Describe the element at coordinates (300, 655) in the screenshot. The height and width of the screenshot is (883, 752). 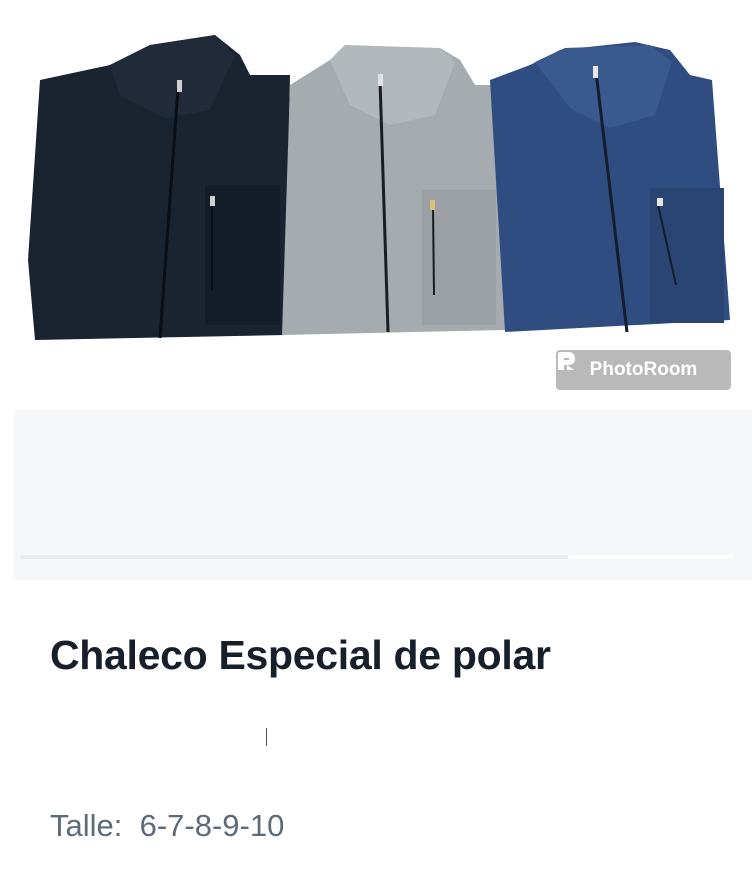
I see `product-title: Chaleco Especial de polar` at that location.